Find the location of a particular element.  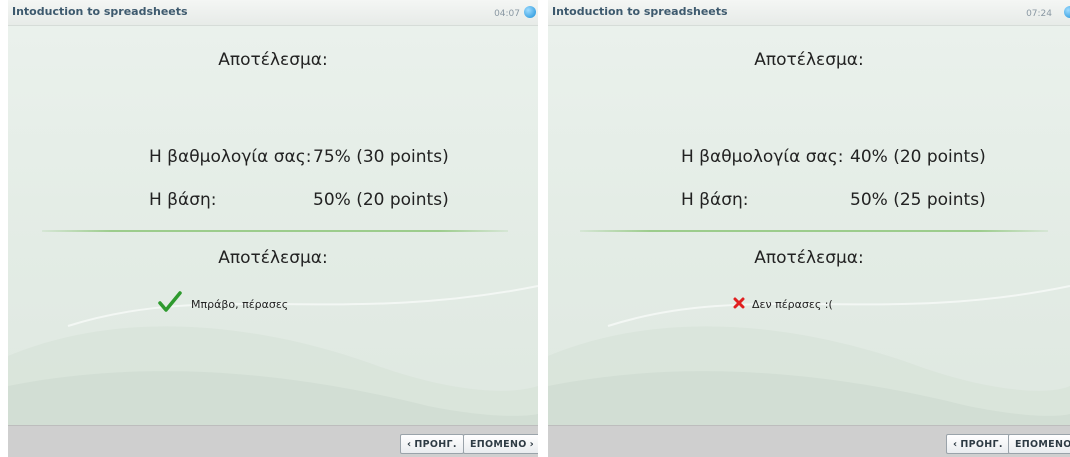

title-bar: Intoduction to spreadsheets 04:07 is located at coordinates (273, 13).